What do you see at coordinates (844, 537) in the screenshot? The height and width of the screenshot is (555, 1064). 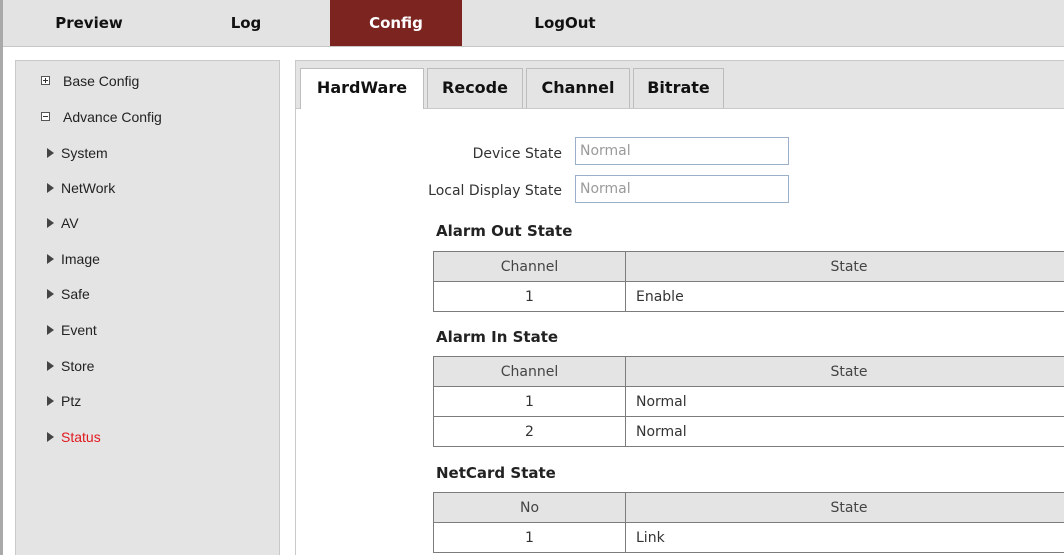 I see `state-cell: Link` at bounding box center [844, 537].